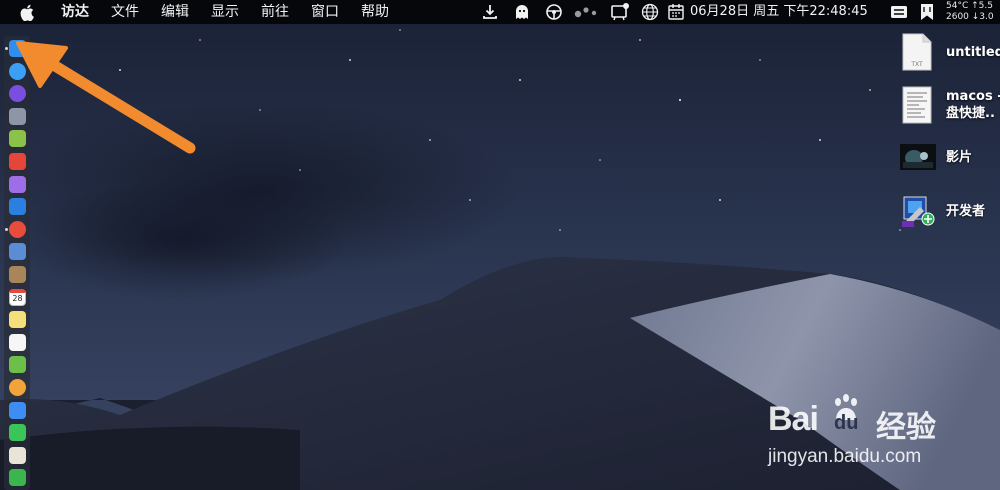 The image size is (1000, 490). What do you see at coordinates (873, 418) in the screenshot?
I see `baidu-watermark-logo: Bai du 经验` at bounding box center [873, 418].